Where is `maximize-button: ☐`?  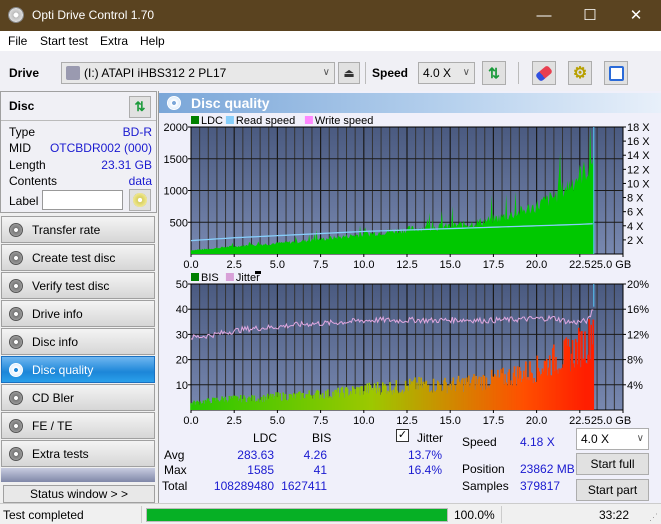
maximize-button: ☐ is located at coordinates (590, 15).